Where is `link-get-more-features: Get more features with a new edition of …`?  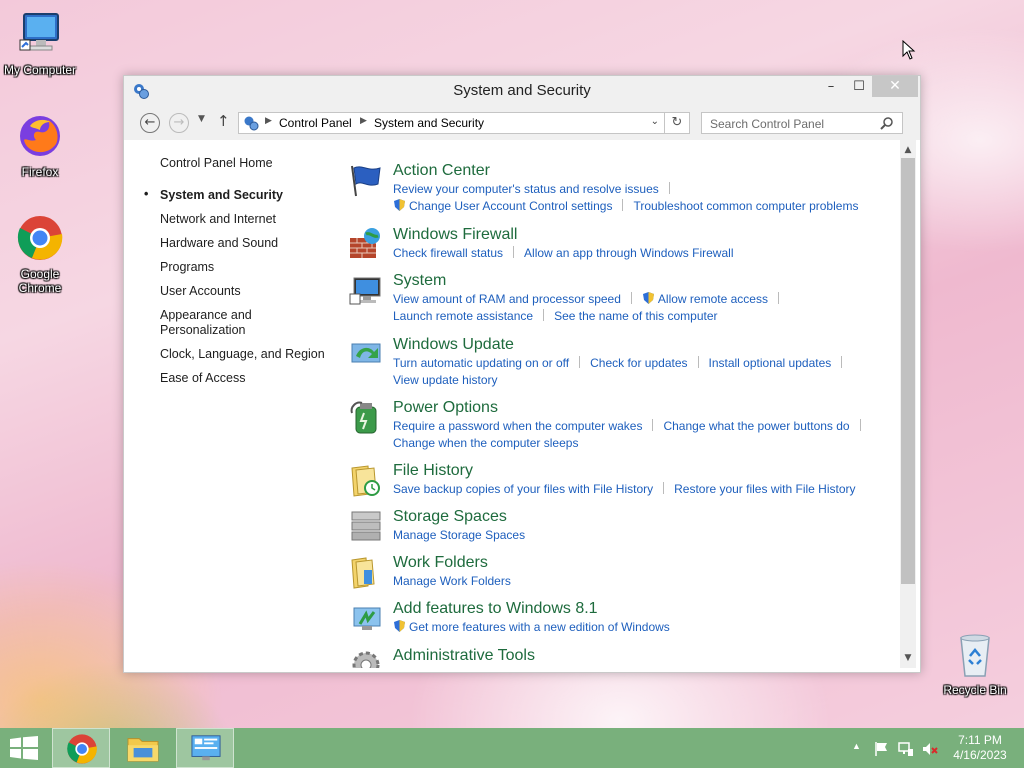 link-get-more-features: Get more features with a new edition of … is located at coordinates (539, 627).